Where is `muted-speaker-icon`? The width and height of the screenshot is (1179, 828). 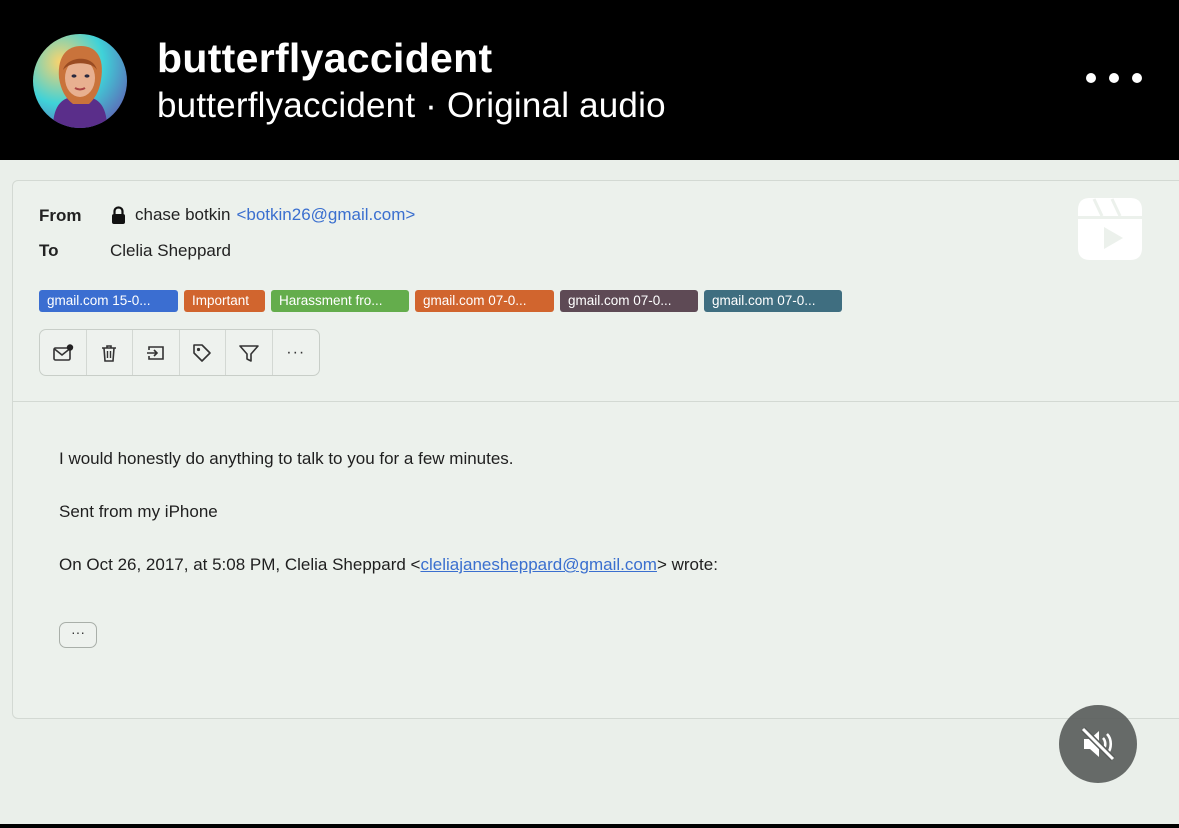 muted-speaker-icon is located at coordinates (1098, 744).